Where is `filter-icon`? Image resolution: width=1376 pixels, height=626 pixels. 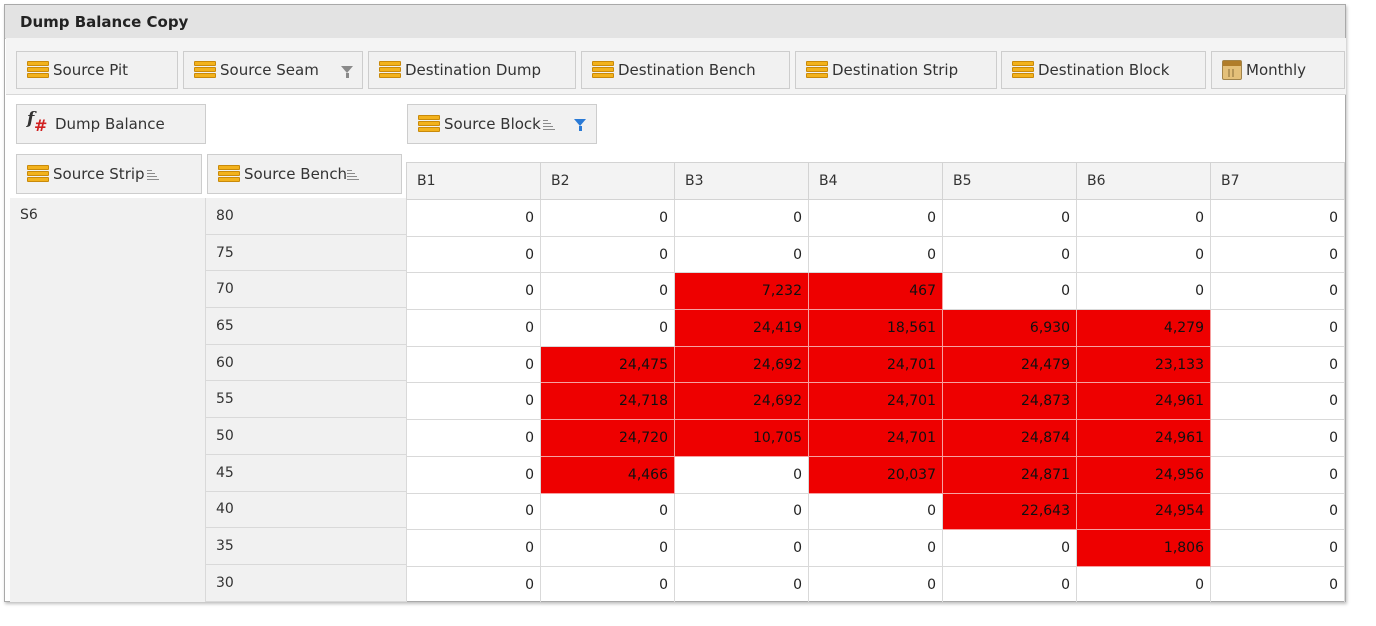 filter-icon is located at coordinates (347, 72).